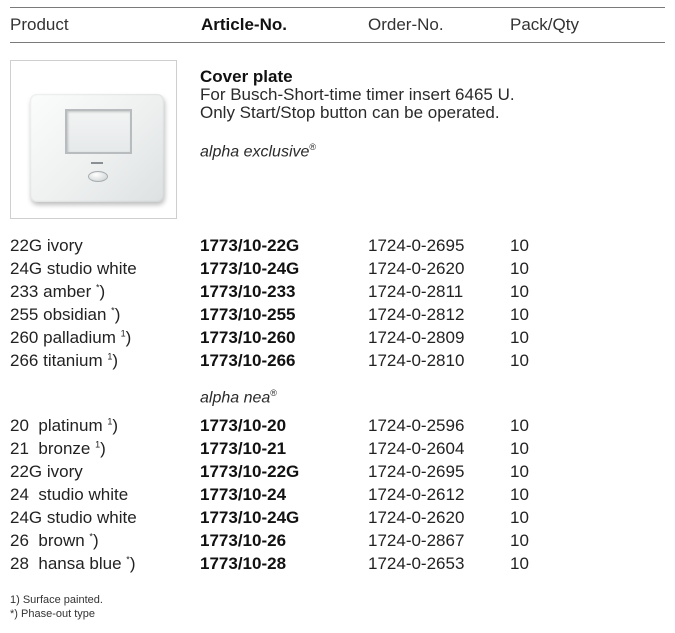 This screenshot has width=675, height=633. What do you see at coordinates (337, 316) in the screenshot?
I see `table-row: 255 obsidian *) 1773/10-255 1724-0-2812 10` at bounding box center [337, 316].